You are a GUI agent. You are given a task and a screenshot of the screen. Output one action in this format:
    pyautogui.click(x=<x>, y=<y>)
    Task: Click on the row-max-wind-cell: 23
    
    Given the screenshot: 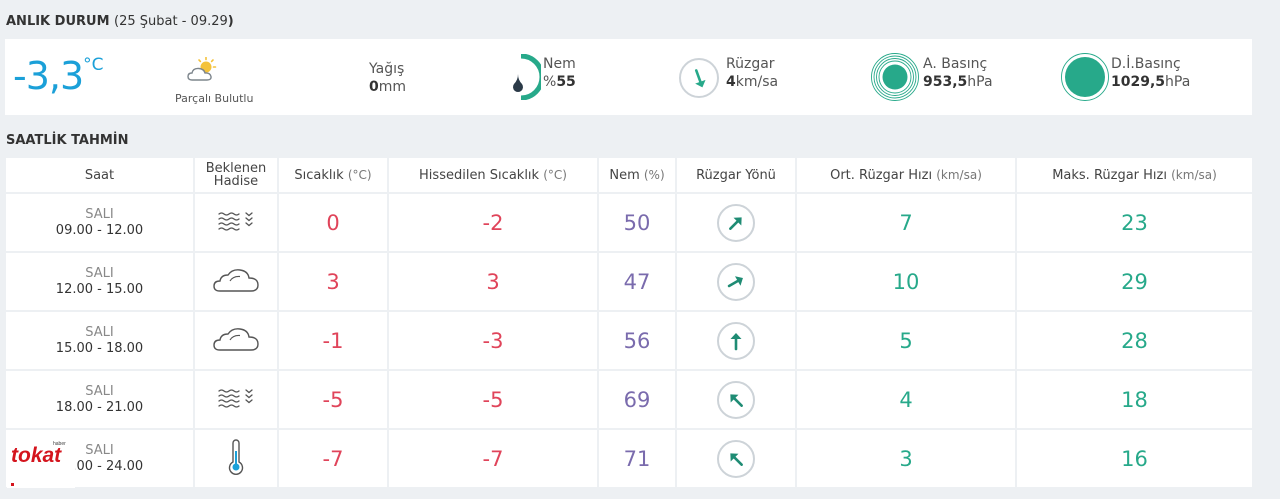 What is the action you would take?
    pyautogui.click(x=1134, y=222)
    